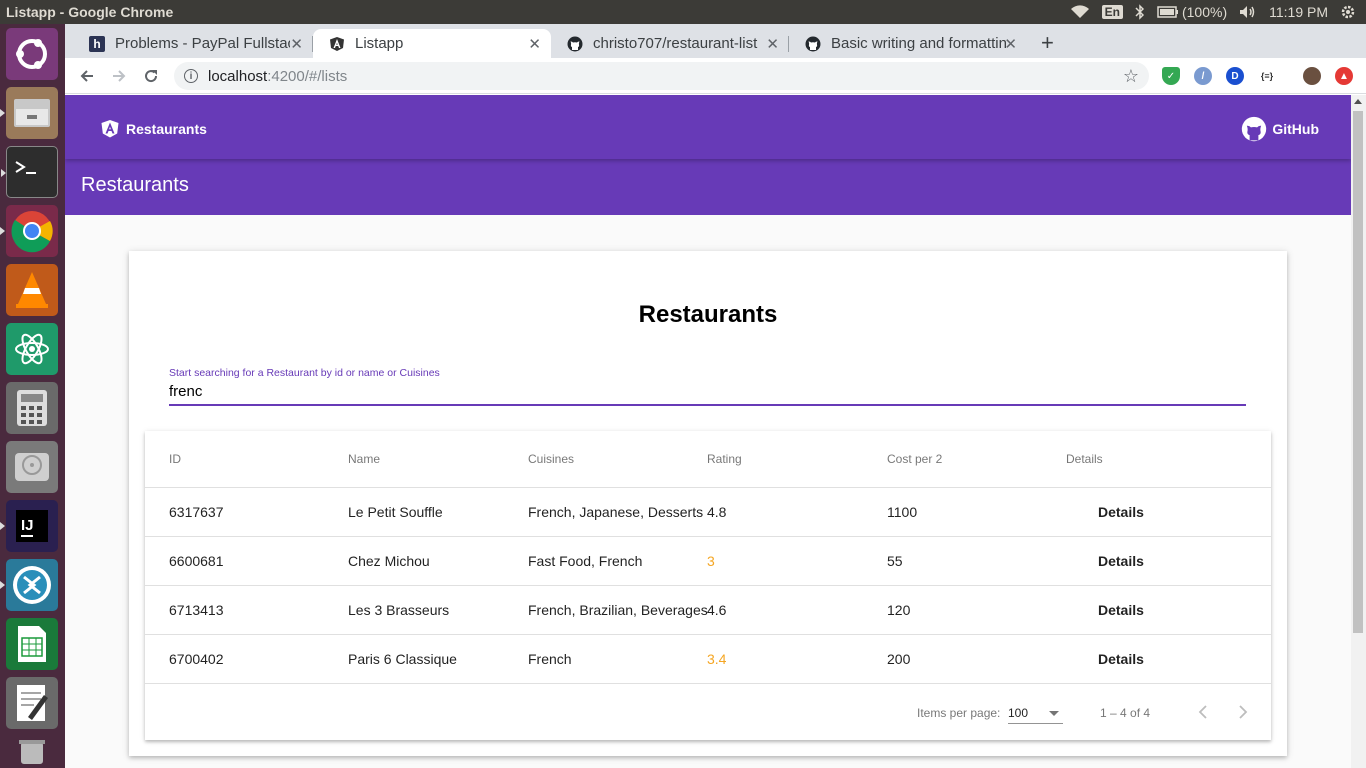  I want to click on vlc-icon, so click(32, 290).